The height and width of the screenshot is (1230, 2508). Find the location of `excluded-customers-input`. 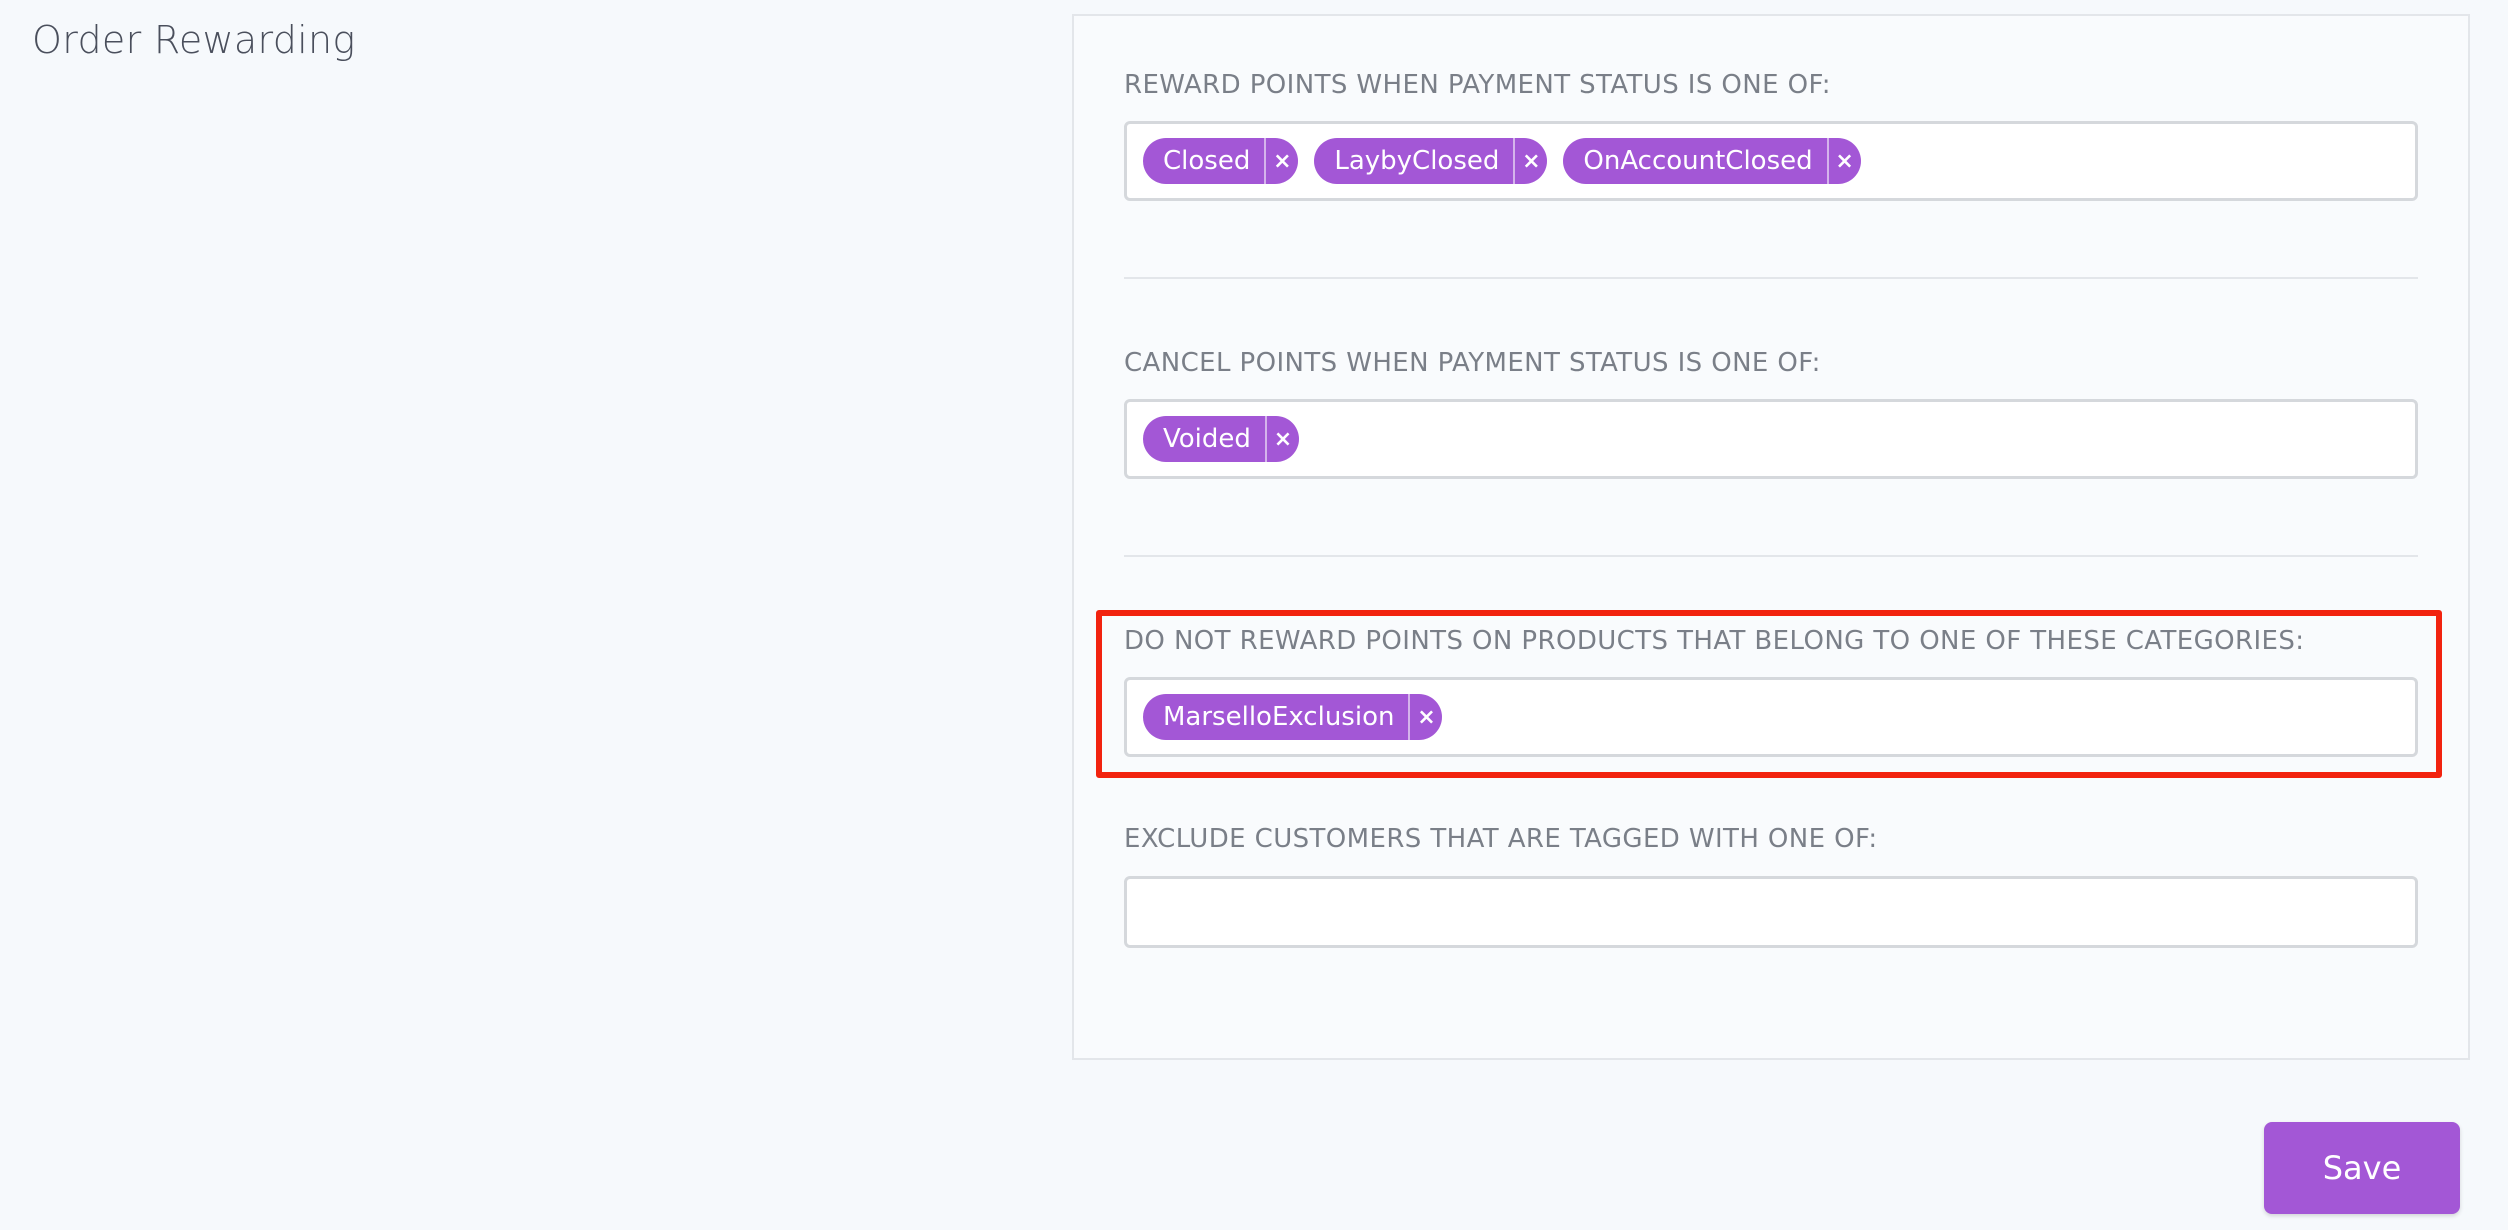

excluded-customers-input is located at coordinates (1771, 912).